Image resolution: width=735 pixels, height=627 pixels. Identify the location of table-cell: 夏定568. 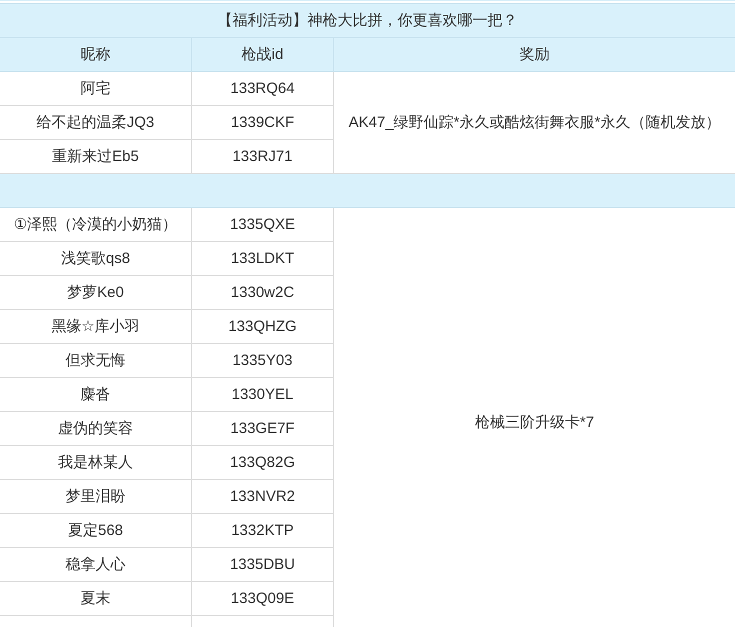
(96, 531).